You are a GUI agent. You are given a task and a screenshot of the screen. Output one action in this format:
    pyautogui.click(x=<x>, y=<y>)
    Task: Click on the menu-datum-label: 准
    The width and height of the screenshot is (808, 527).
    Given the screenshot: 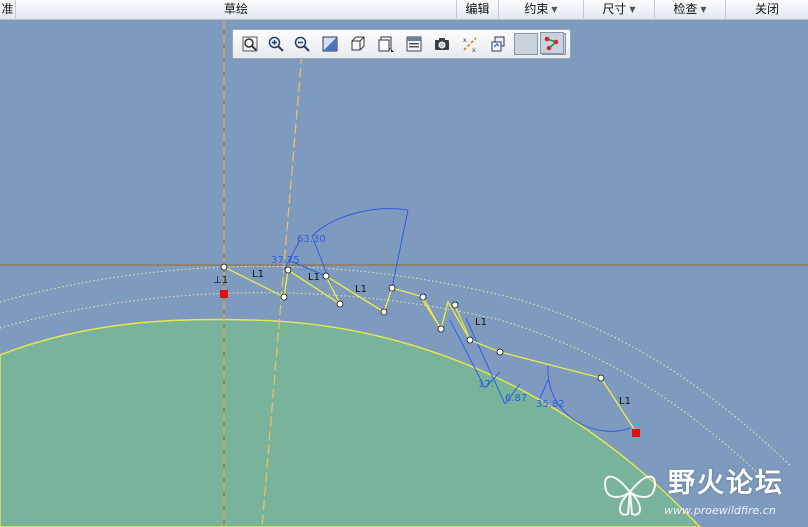 What is the action you would take?
    pyautogui.click(x=7, y=9)
    